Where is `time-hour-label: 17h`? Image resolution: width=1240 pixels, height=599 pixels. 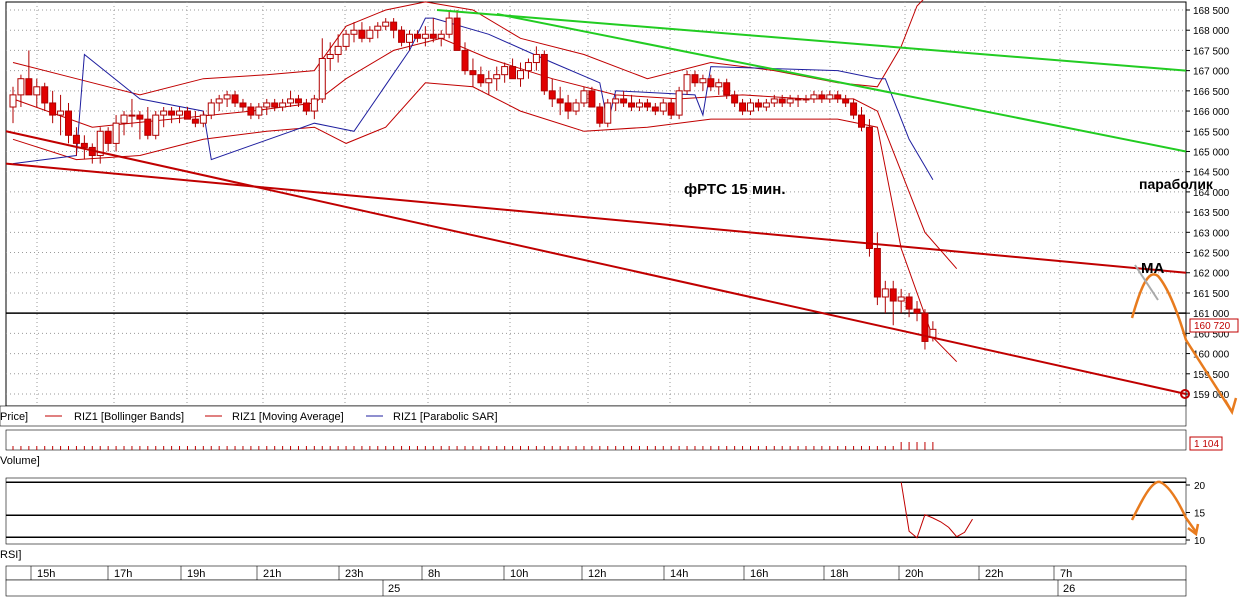
time-hour-label: 17h is located at coordinates (123, 574).